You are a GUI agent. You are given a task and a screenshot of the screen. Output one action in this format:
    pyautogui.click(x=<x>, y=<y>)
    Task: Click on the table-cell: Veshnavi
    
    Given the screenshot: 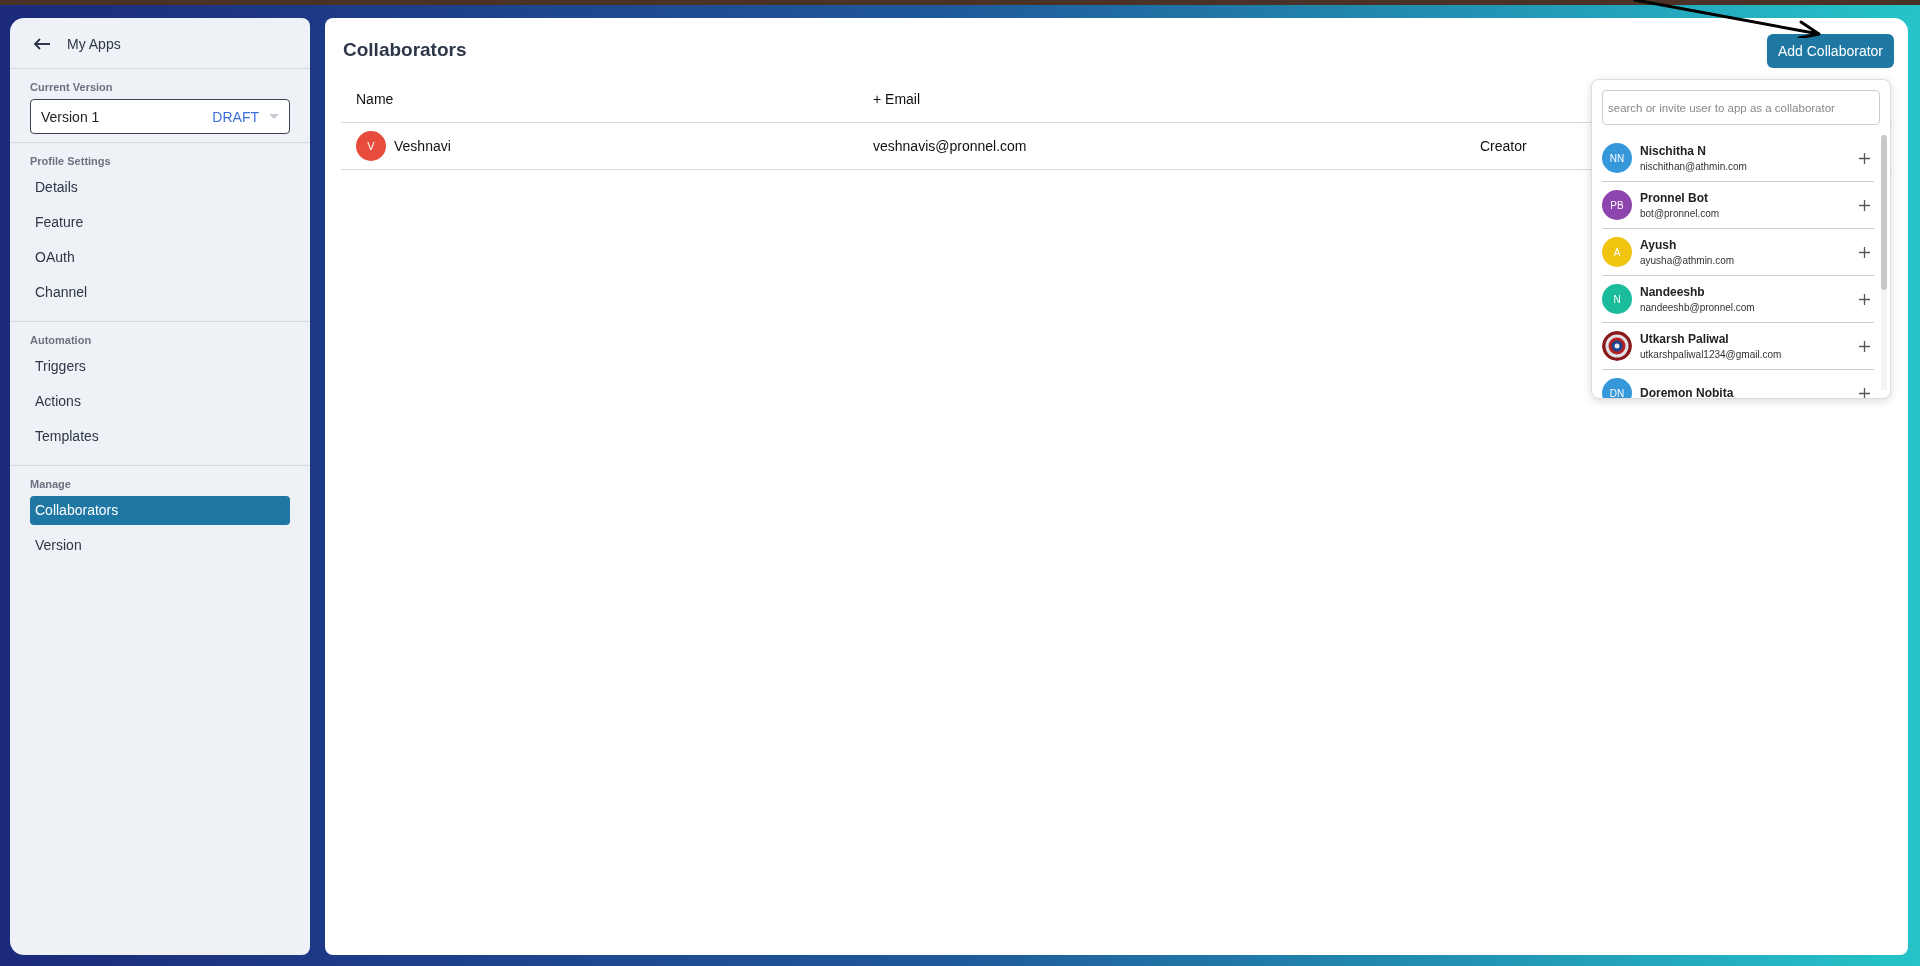 What is the action you would take?
    pyautogui.click(x=422, y=146)
    